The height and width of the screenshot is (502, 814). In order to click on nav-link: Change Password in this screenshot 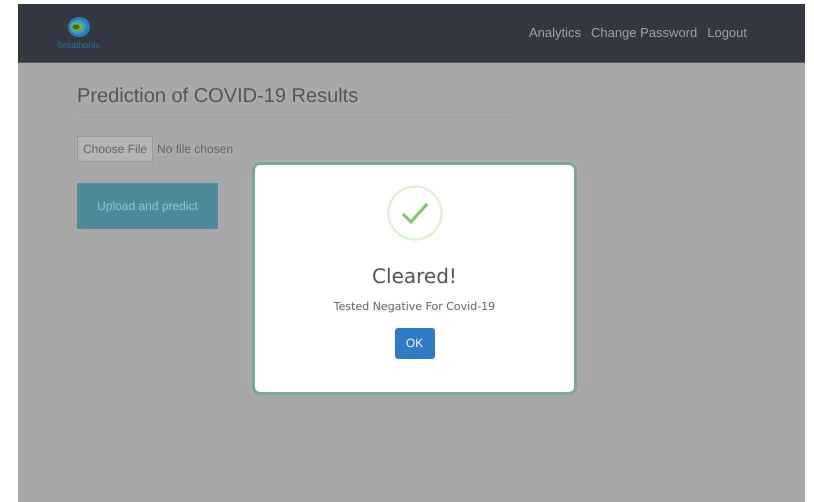, I will do `click(644, 33)`.